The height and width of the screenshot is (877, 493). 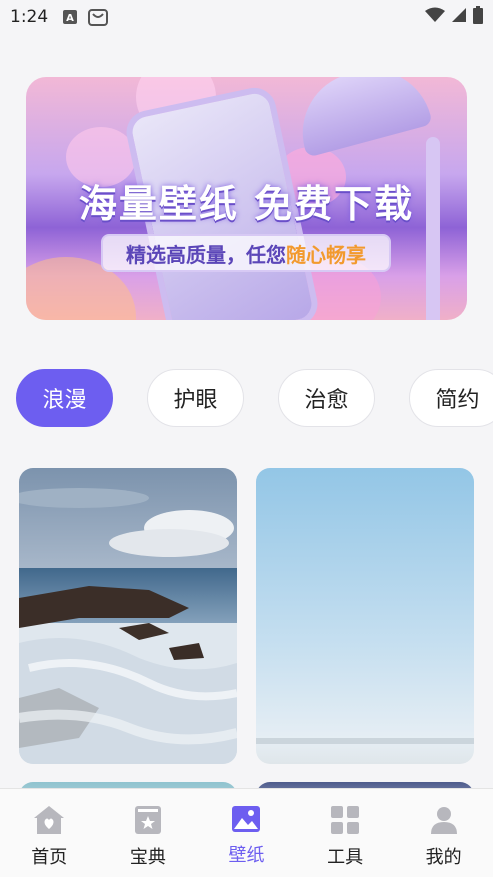 I want to click on svg-text: A, so click(x=70, y=18).